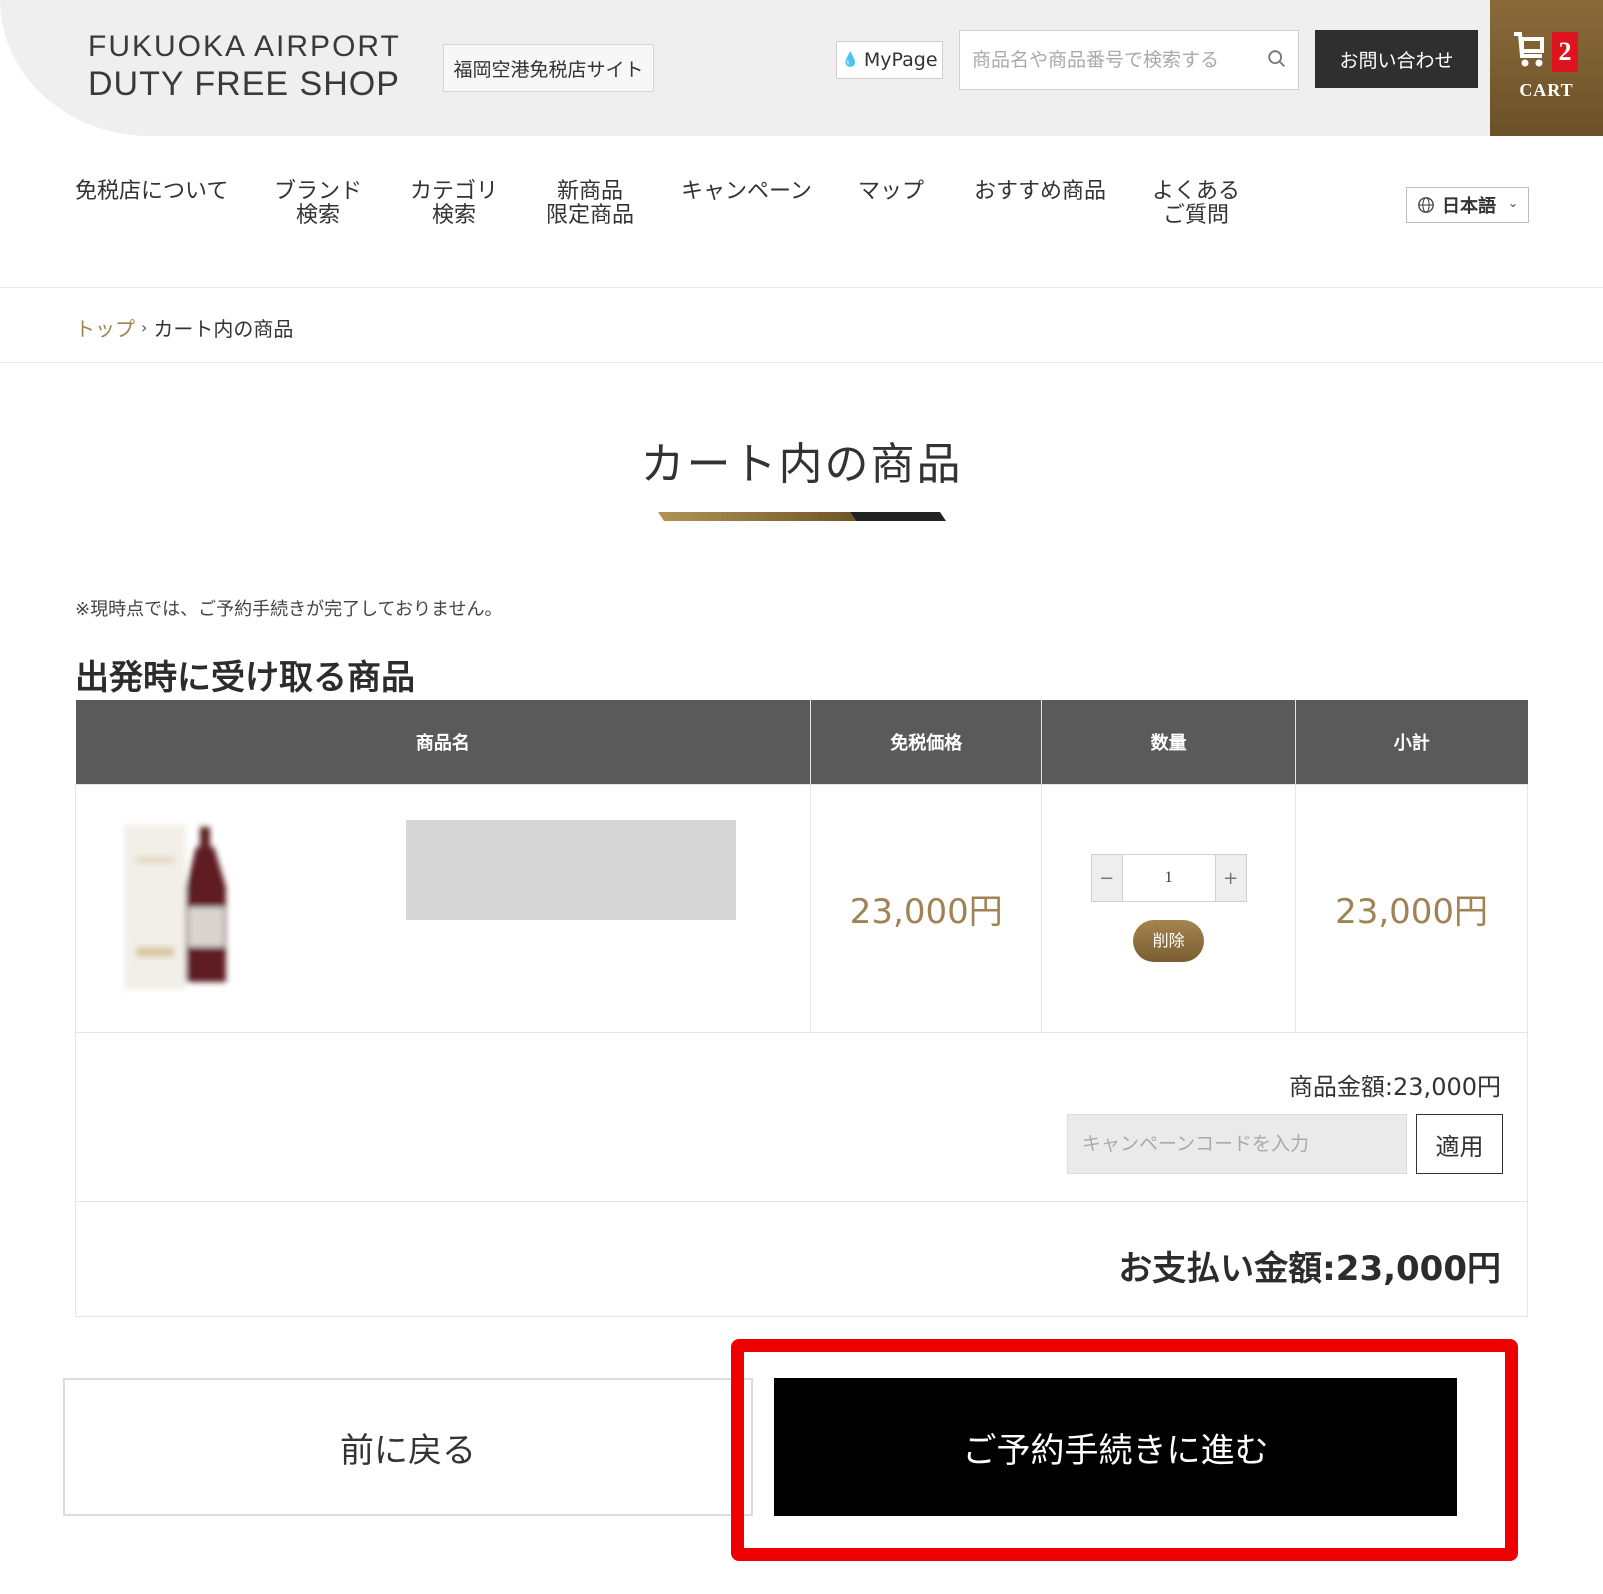 Image resolution: width=1603 pixels, height=1594 pixels. What do you see at coordinates (1546, 90) in the screenshot?
I see `cart-label: CART` at bounding box center [1546, 90].